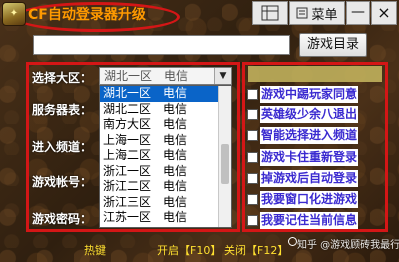  What do you see at coordinates (309, 199) in the screenshot?
I see `option-label: 我要窗口化进游戏` at bounding box center [309, 199].